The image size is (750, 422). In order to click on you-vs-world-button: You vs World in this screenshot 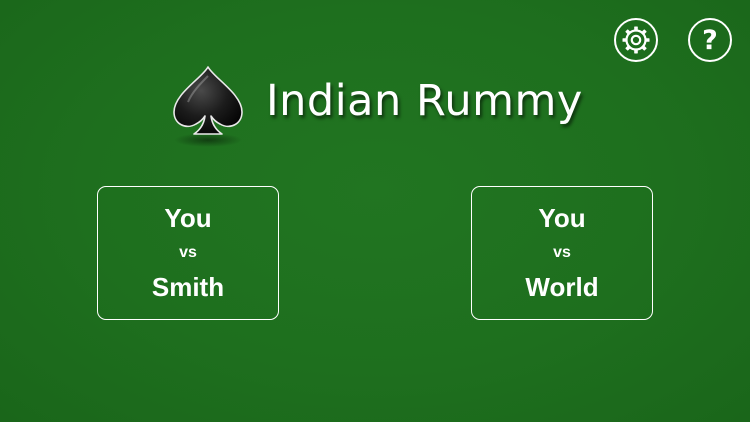, I will do `click(562, 253)`.